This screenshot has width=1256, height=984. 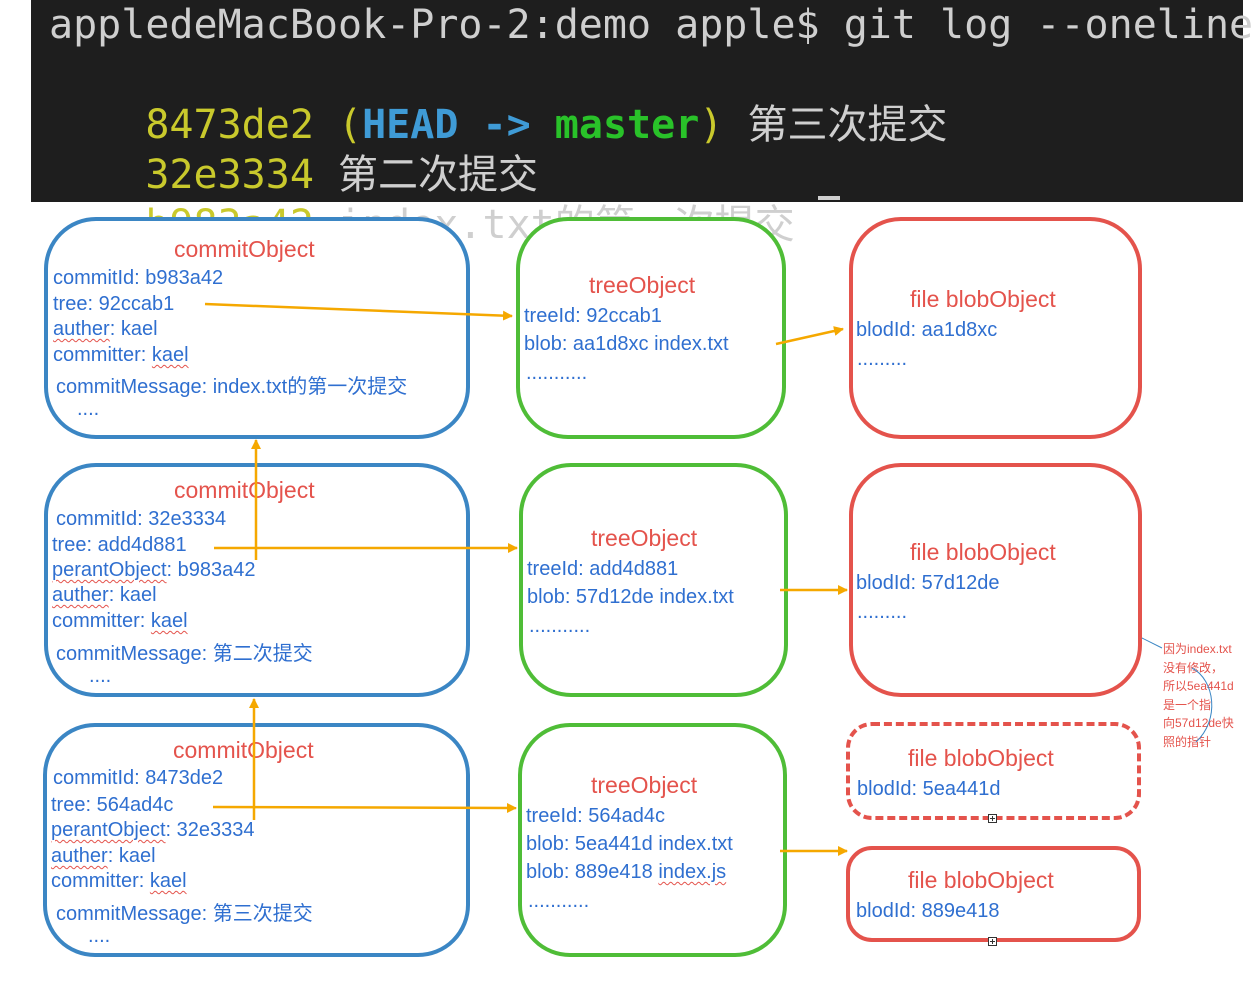 I want to click on note-line: 照的指针, so click(x=1187, y=741).